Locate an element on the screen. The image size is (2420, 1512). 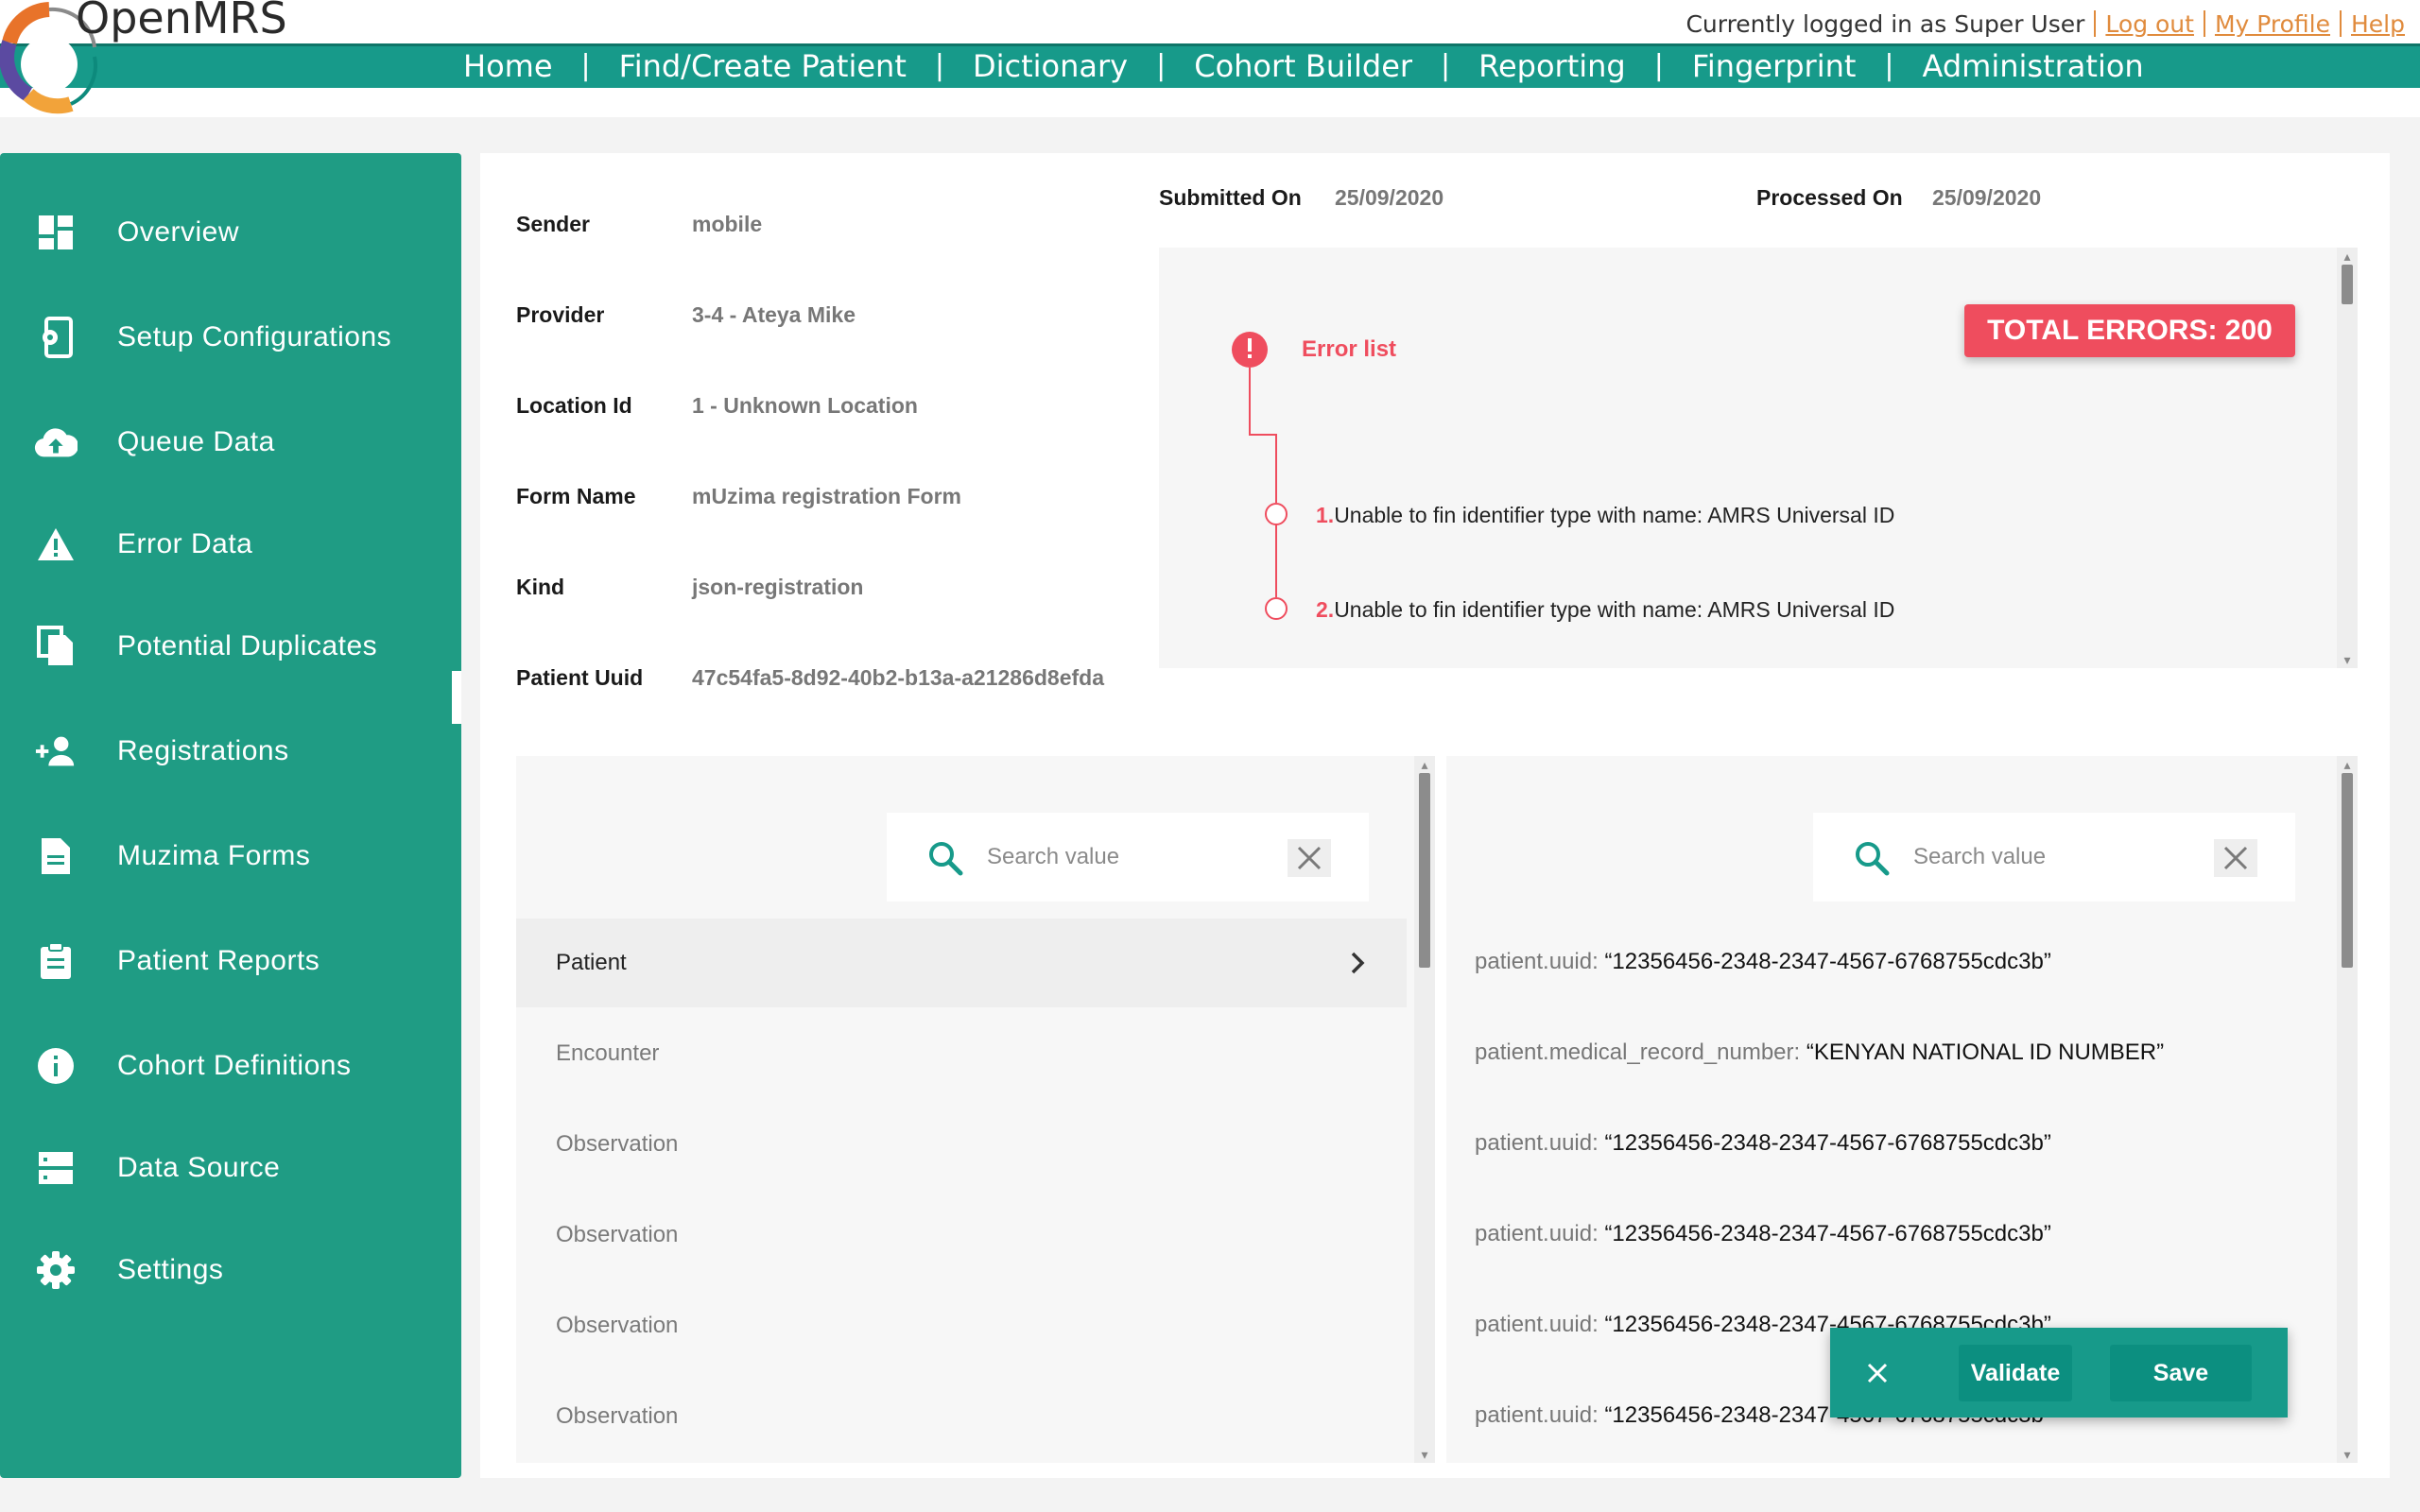
sidebar-item-label: Queue Data is located at coordinates (196, 441).